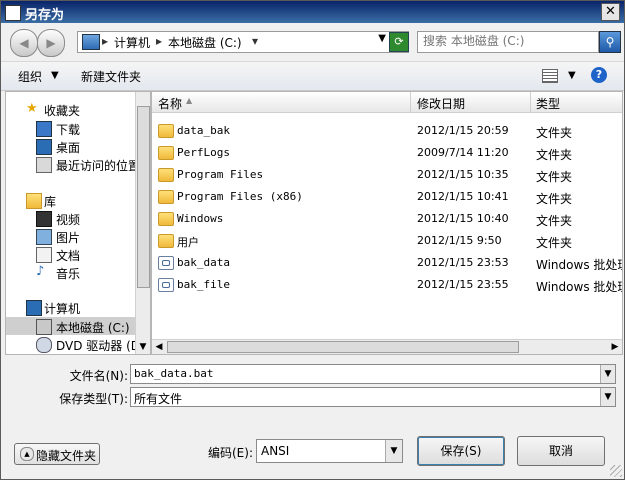  I want to click on column-header-type: 类型, so click(548, 103).